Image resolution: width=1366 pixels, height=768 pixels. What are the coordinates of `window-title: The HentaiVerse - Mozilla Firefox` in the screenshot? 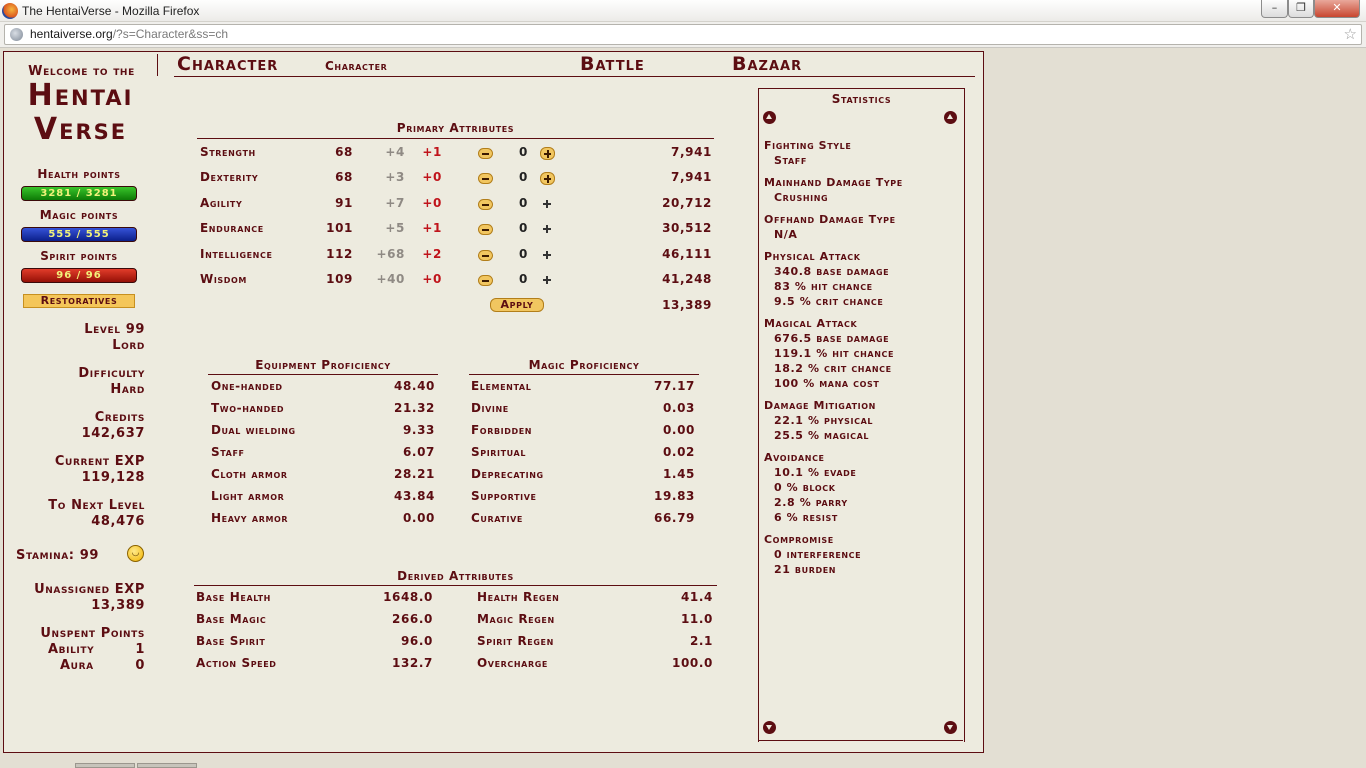 It's located at (111, 11).